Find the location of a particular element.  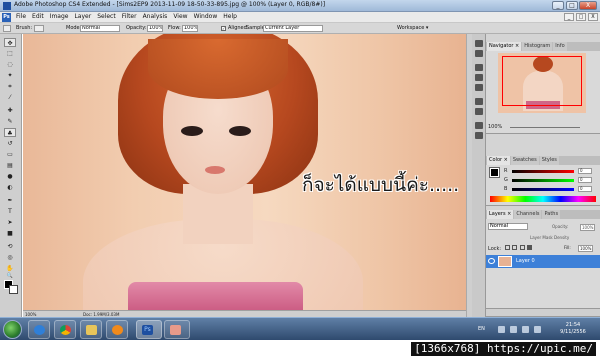

lock-transparent-icon is located at coordinates (507, 247).